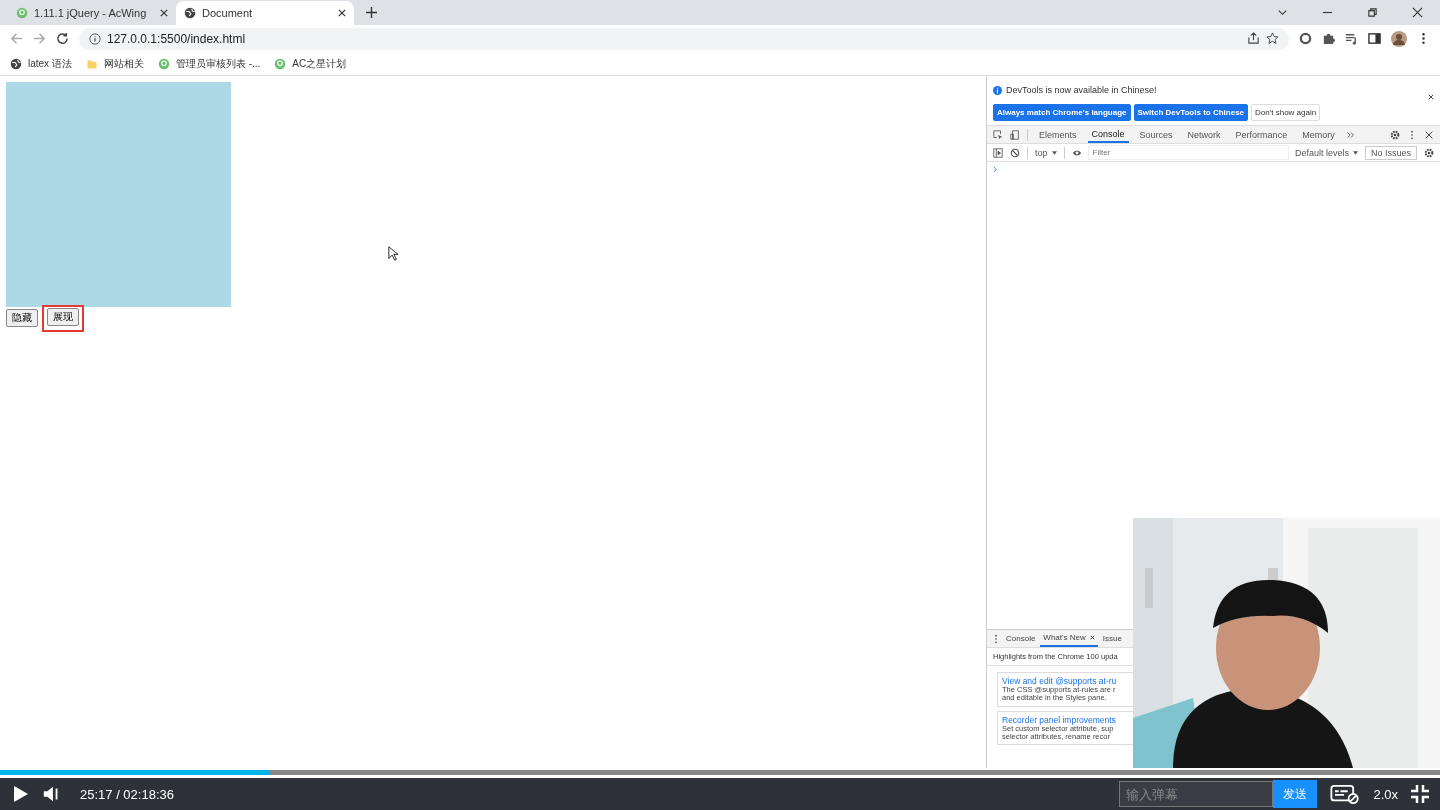  What do you see at coordinates (1272, 38) in the screenshot?
I see `star-icon` at bounding box center [1272, 38].